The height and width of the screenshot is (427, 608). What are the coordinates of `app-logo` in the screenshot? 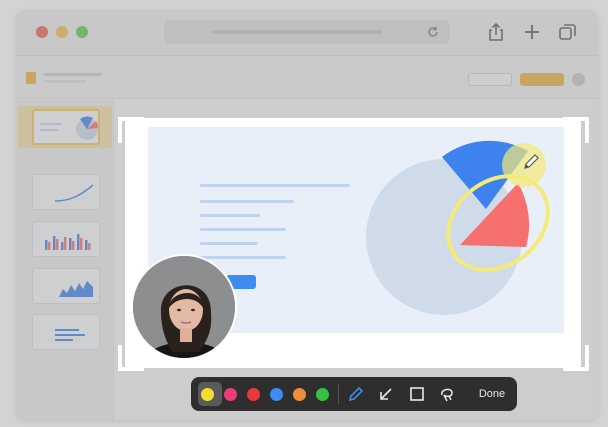 It's located at (31, 78).